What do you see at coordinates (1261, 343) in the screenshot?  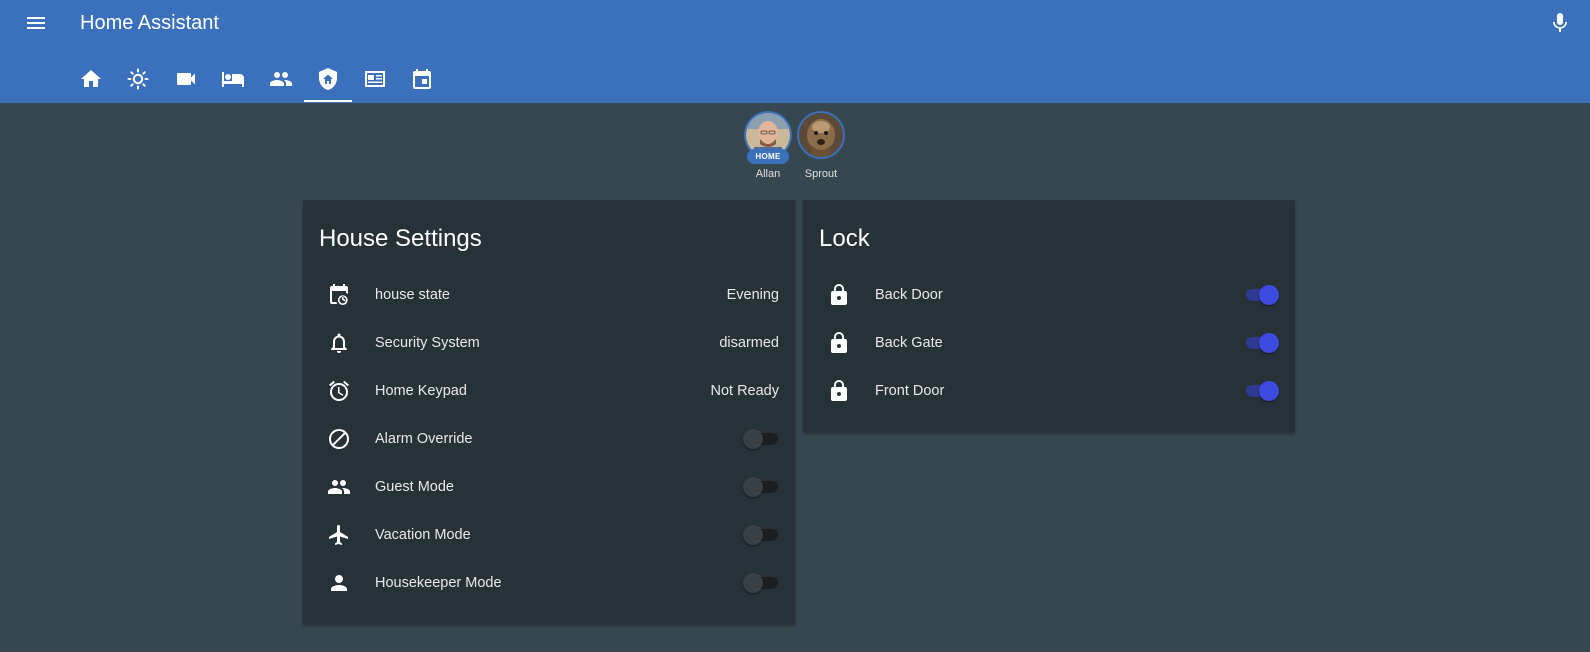 I see `back-gate-lock-toggle` at bounding box center [1261, 343].